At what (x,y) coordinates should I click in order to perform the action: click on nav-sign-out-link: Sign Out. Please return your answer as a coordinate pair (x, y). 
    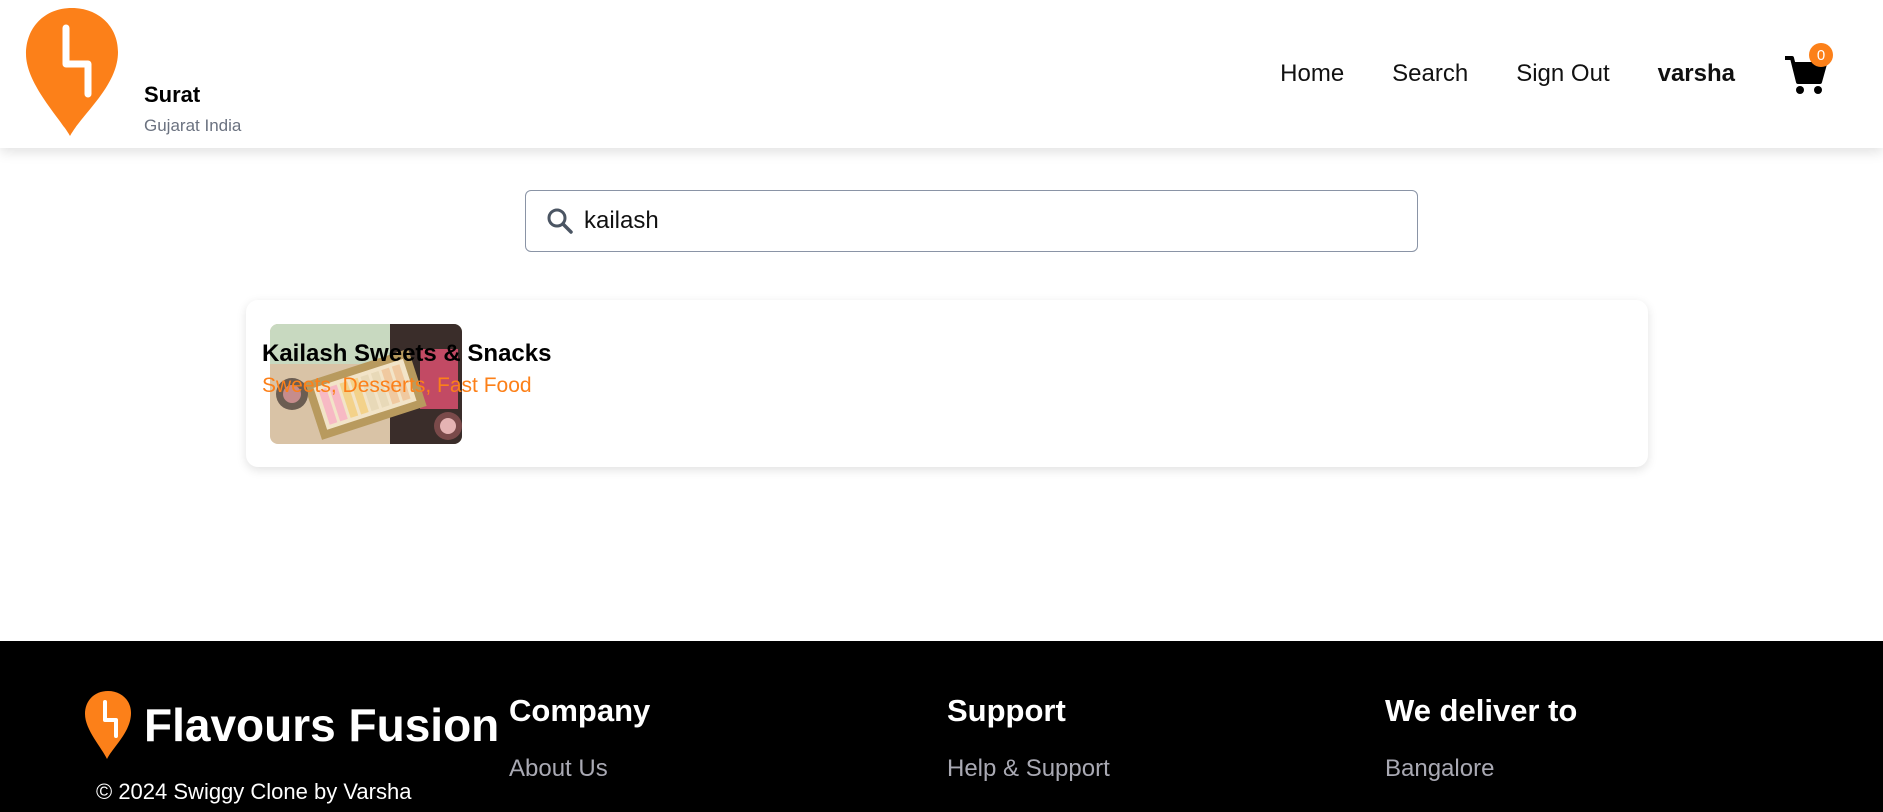
    Looking at the image, I should click on (1562, 74).